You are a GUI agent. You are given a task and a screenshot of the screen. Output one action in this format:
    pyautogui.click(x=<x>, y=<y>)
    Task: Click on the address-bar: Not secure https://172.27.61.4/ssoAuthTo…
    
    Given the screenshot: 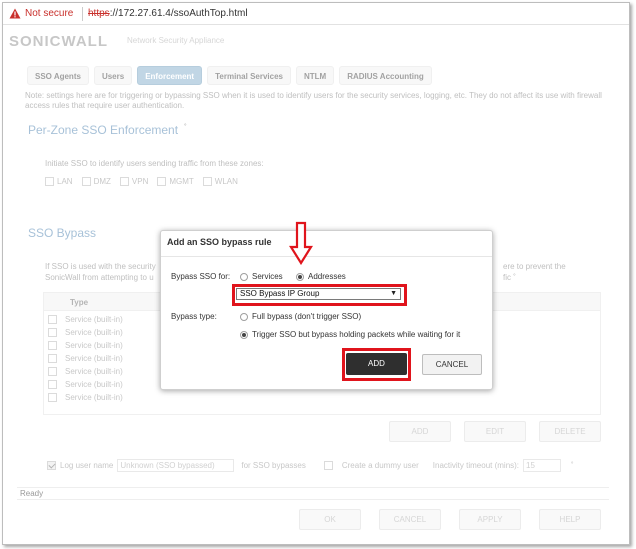 What is the action you would take?
    pyautogui.click(x=316, y=14)
    